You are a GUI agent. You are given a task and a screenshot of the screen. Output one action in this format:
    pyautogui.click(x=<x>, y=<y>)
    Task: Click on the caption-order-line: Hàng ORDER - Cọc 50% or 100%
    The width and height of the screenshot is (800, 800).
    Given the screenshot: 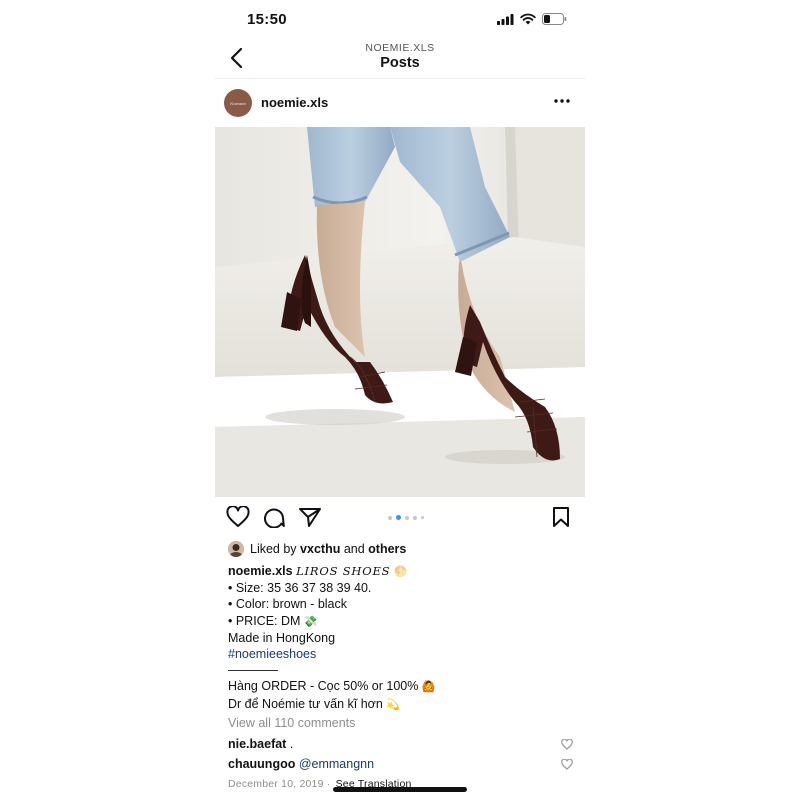 What is the action you would take?
    pyautogui.click(x=323, y=686)
    